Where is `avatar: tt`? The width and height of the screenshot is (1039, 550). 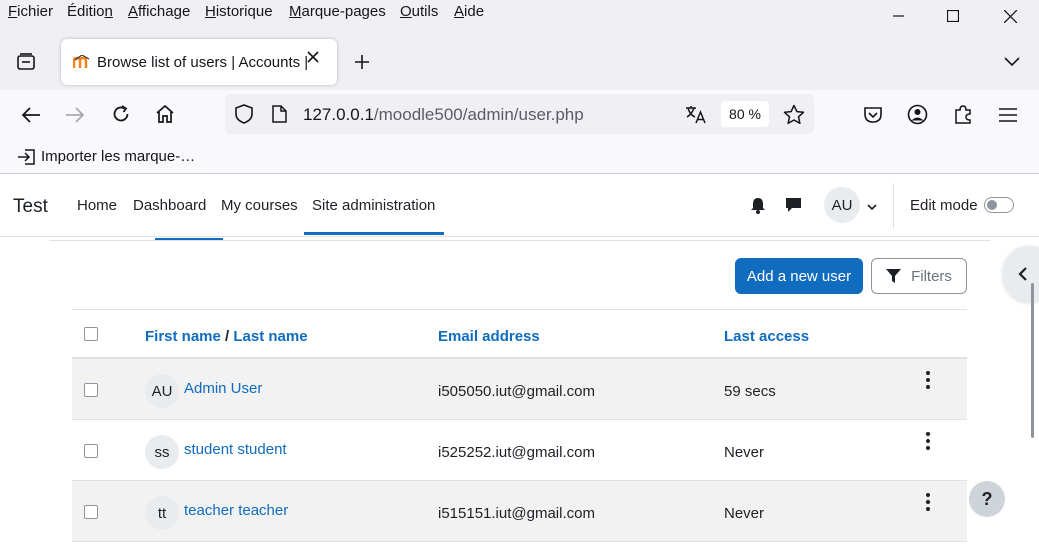
avatar: tt is located at coordinates (162, 513).